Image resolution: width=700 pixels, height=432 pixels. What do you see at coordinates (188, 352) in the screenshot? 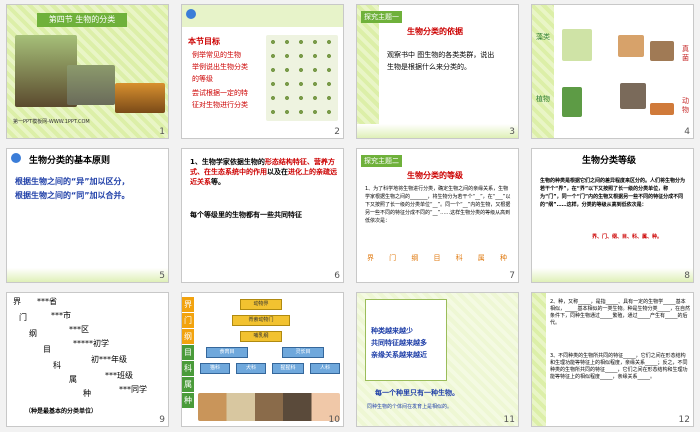
I see `rank-label: 目` at bounding box center [188, 352].